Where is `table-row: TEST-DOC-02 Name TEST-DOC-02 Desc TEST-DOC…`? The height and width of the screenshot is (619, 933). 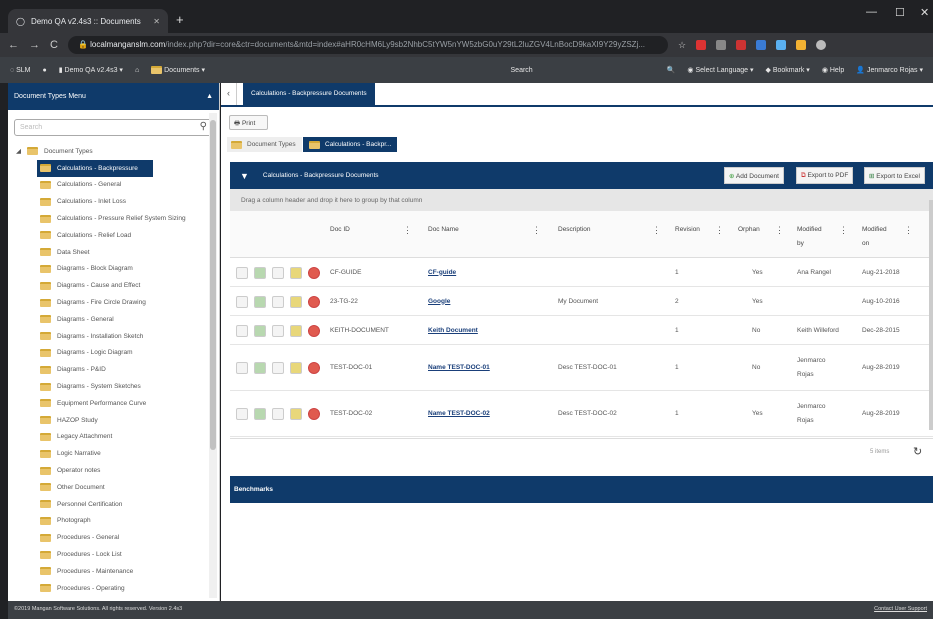 table-row: TEST-DOC-02 Name TEST-DOC-02 Desc TEST-DOC… is located at coordinates (581, 414).